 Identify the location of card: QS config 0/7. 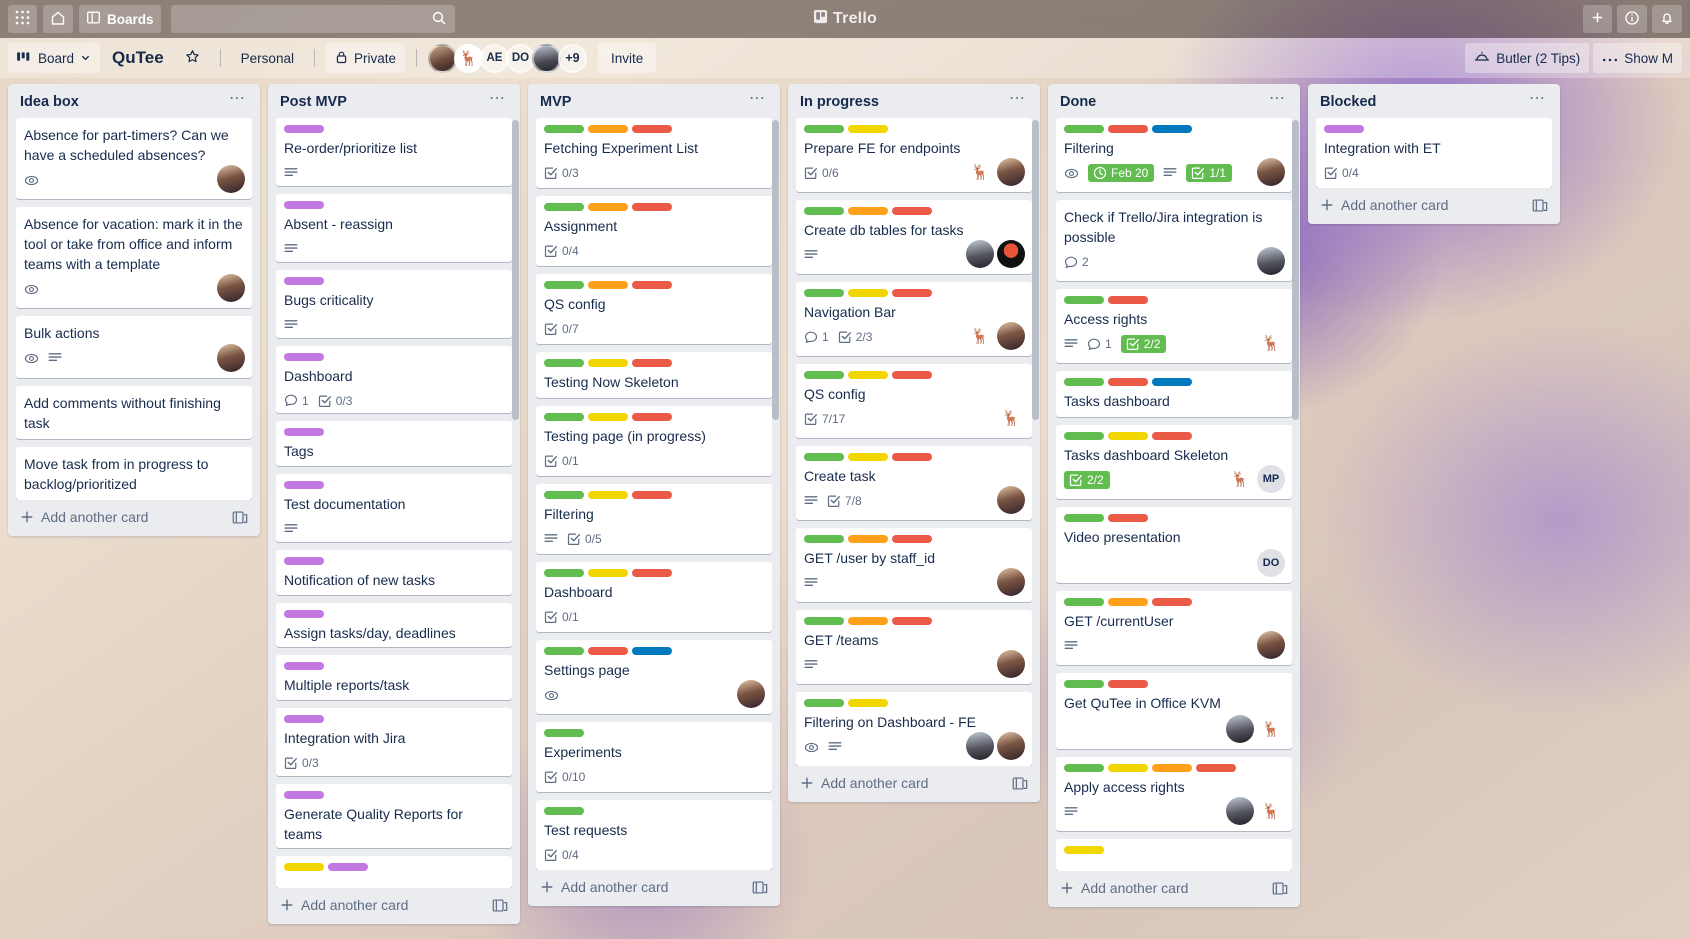
(654, 309).